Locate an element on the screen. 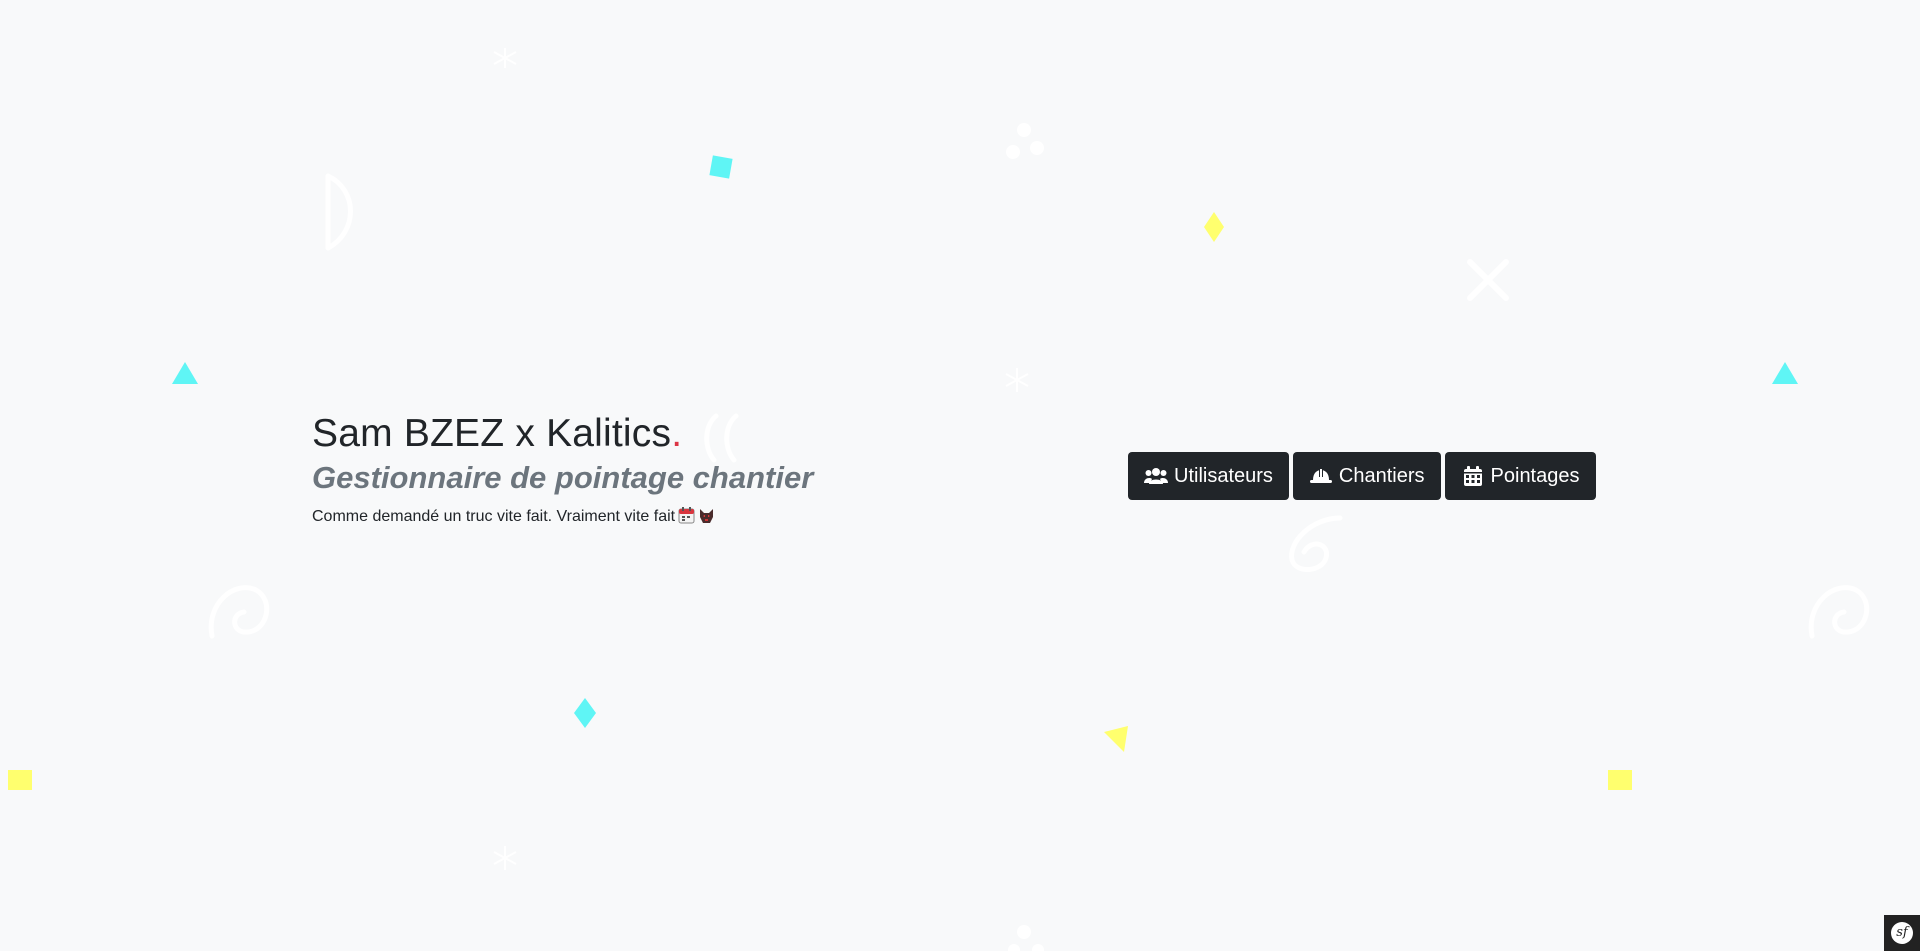 The height and width of the screenshot is (951, 1920). pointages-button-label: Pointages is located at coordinates (1535, 475).